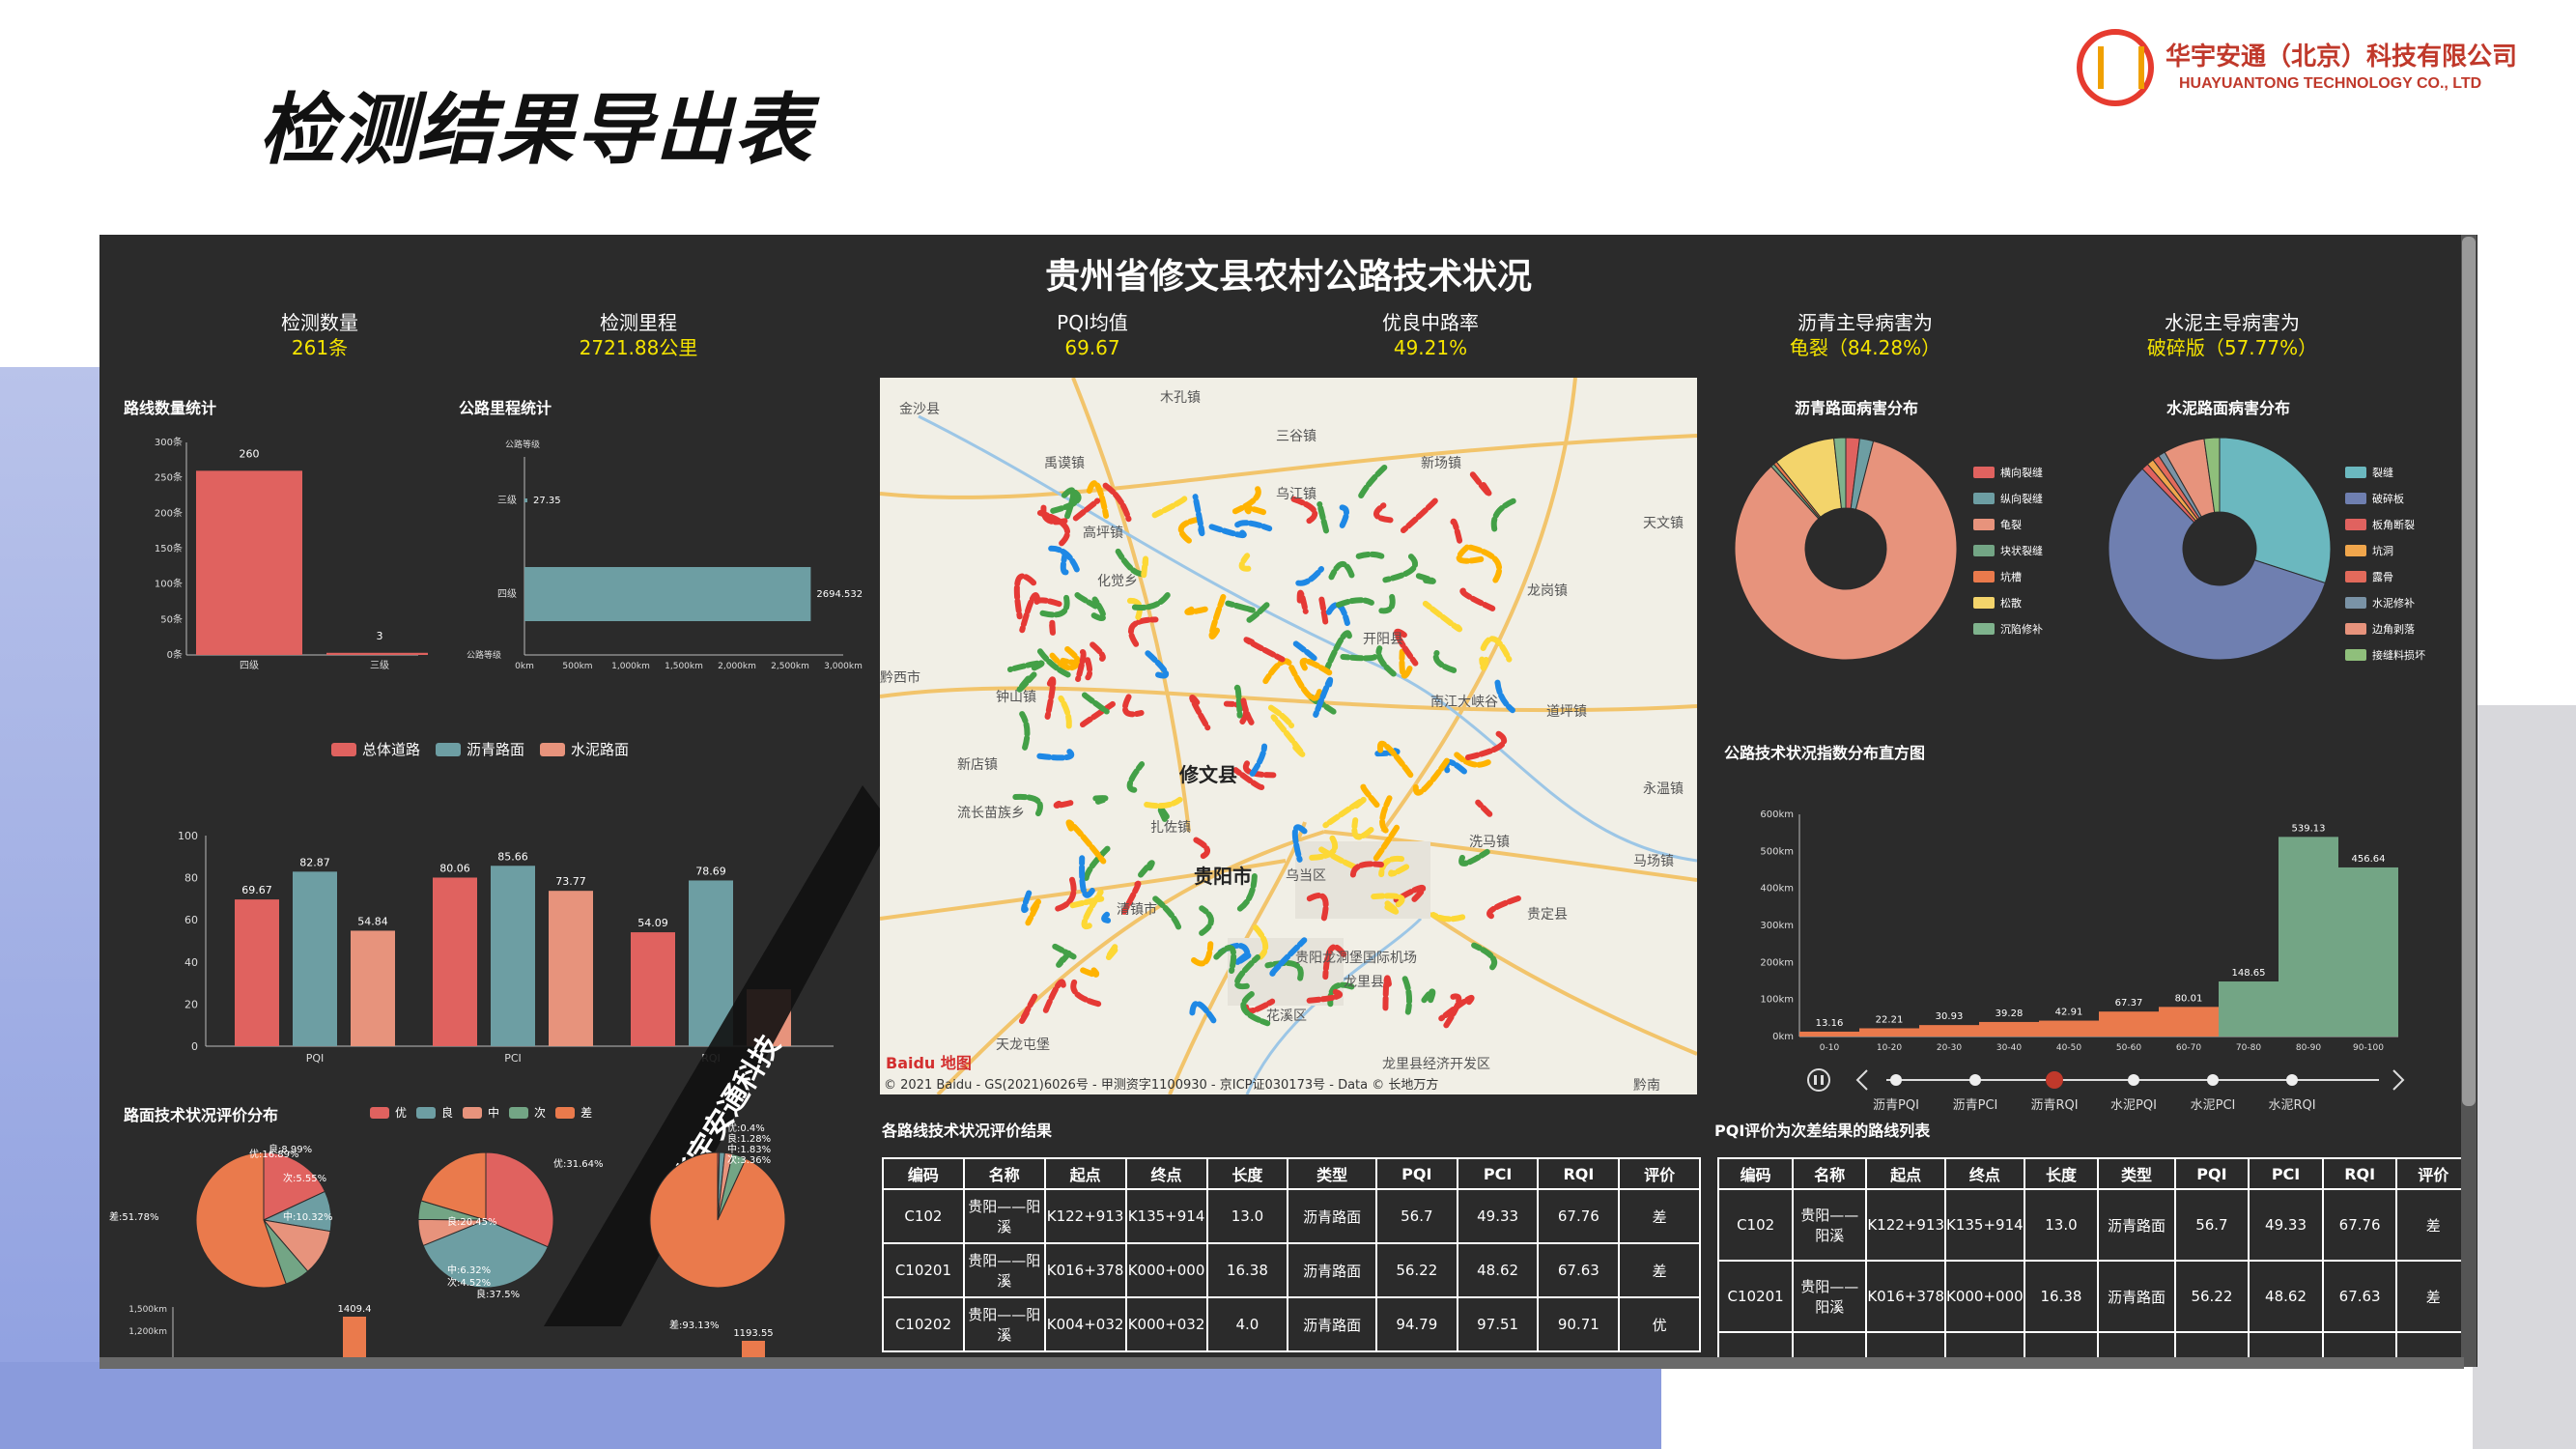 This screenshot has height=1449, width=2576. Describe the element at coordinates (2469, 671) in the screenshot. I see `vertical-scrollbar-thumb` at that location.